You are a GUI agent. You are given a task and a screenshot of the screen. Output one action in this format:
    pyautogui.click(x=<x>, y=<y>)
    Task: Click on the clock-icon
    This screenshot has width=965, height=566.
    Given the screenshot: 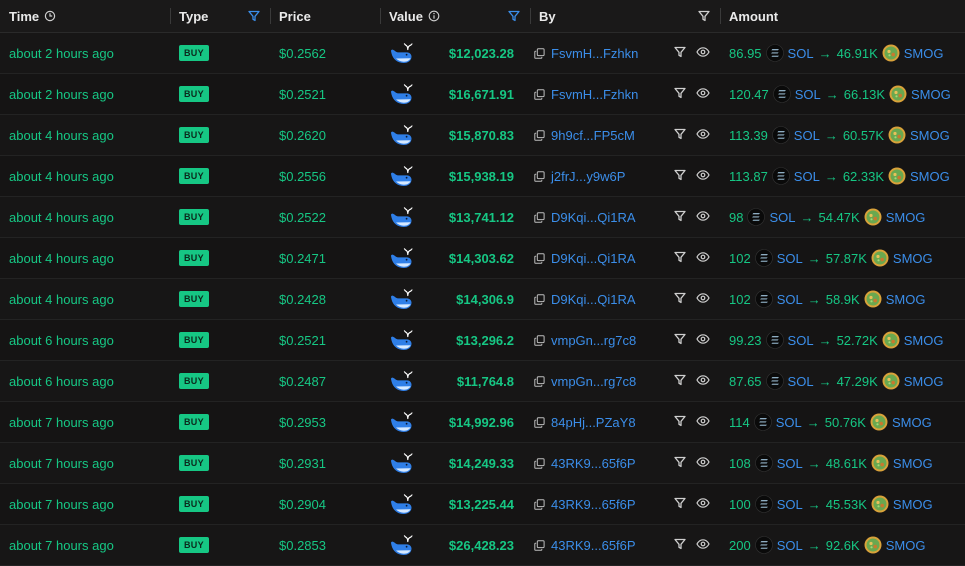 What is the action you would take?
    pyautogui.click(x=50, y=16)
    